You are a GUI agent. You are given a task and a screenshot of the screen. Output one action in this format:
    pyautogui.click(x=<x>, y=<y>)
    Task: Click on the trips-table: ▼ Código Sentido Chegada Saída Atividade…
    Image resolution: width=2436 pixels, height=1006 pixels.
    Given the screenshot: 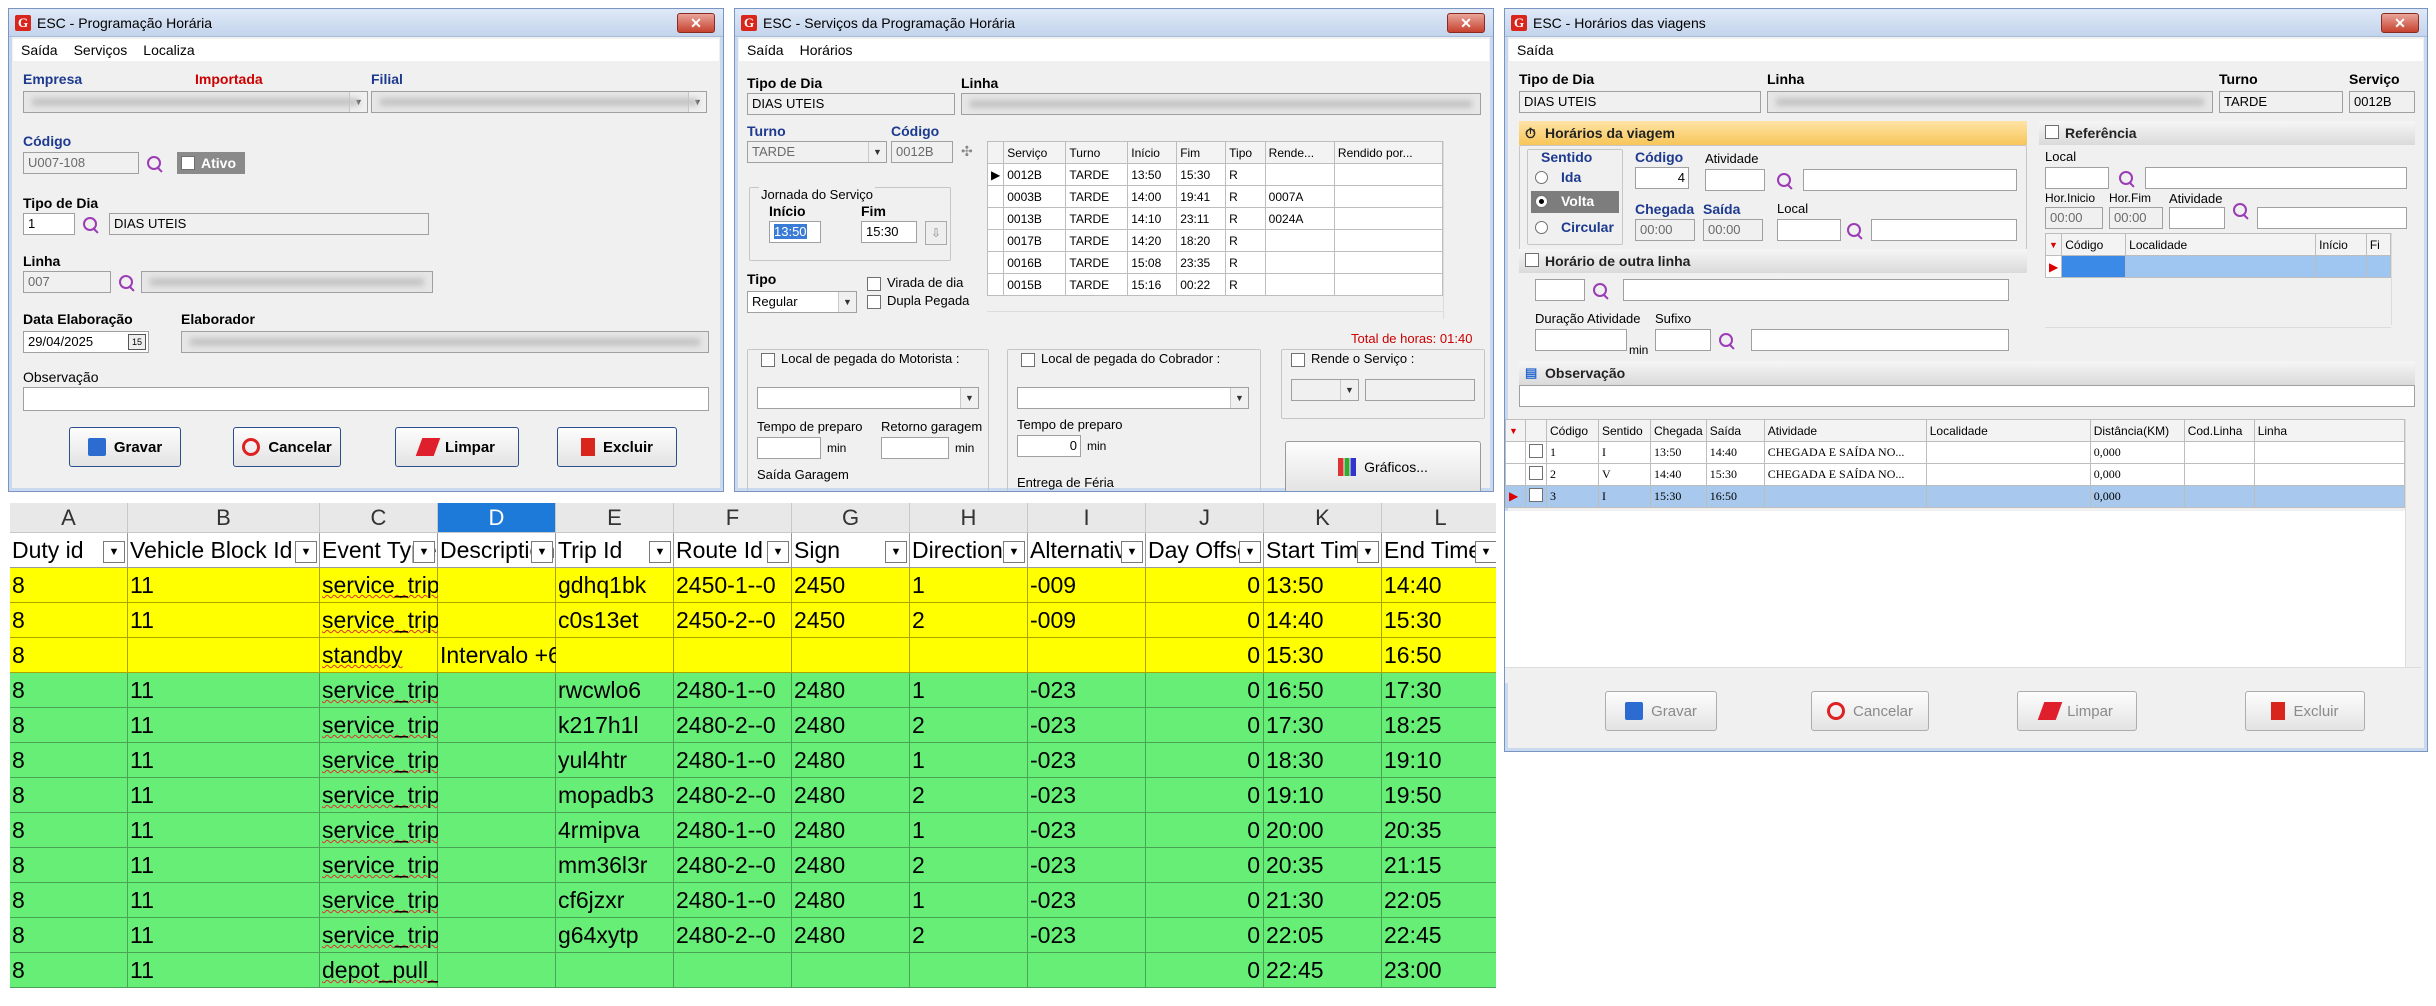 What is the action you would take?
    pyautogui.click(x=1955, y=463)
    